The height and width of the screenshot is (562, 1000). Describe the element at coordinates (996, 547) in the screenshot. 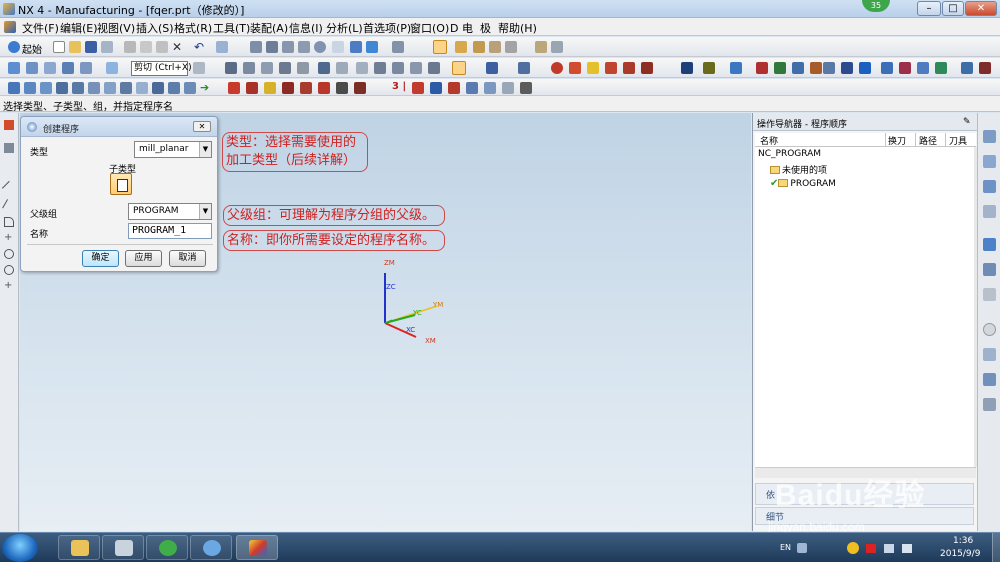

I see `show-desktop-button` at that location.